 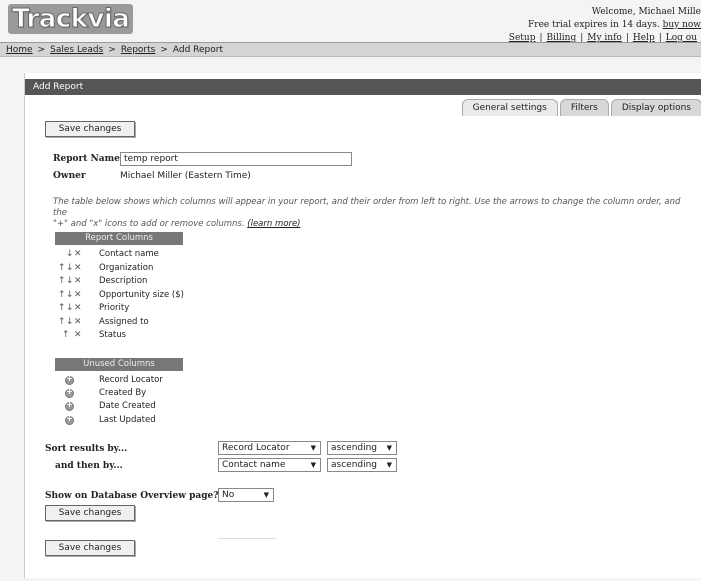 I want to click on settings-tabs: General settings Filters Display options, so click(x=581, y=107).